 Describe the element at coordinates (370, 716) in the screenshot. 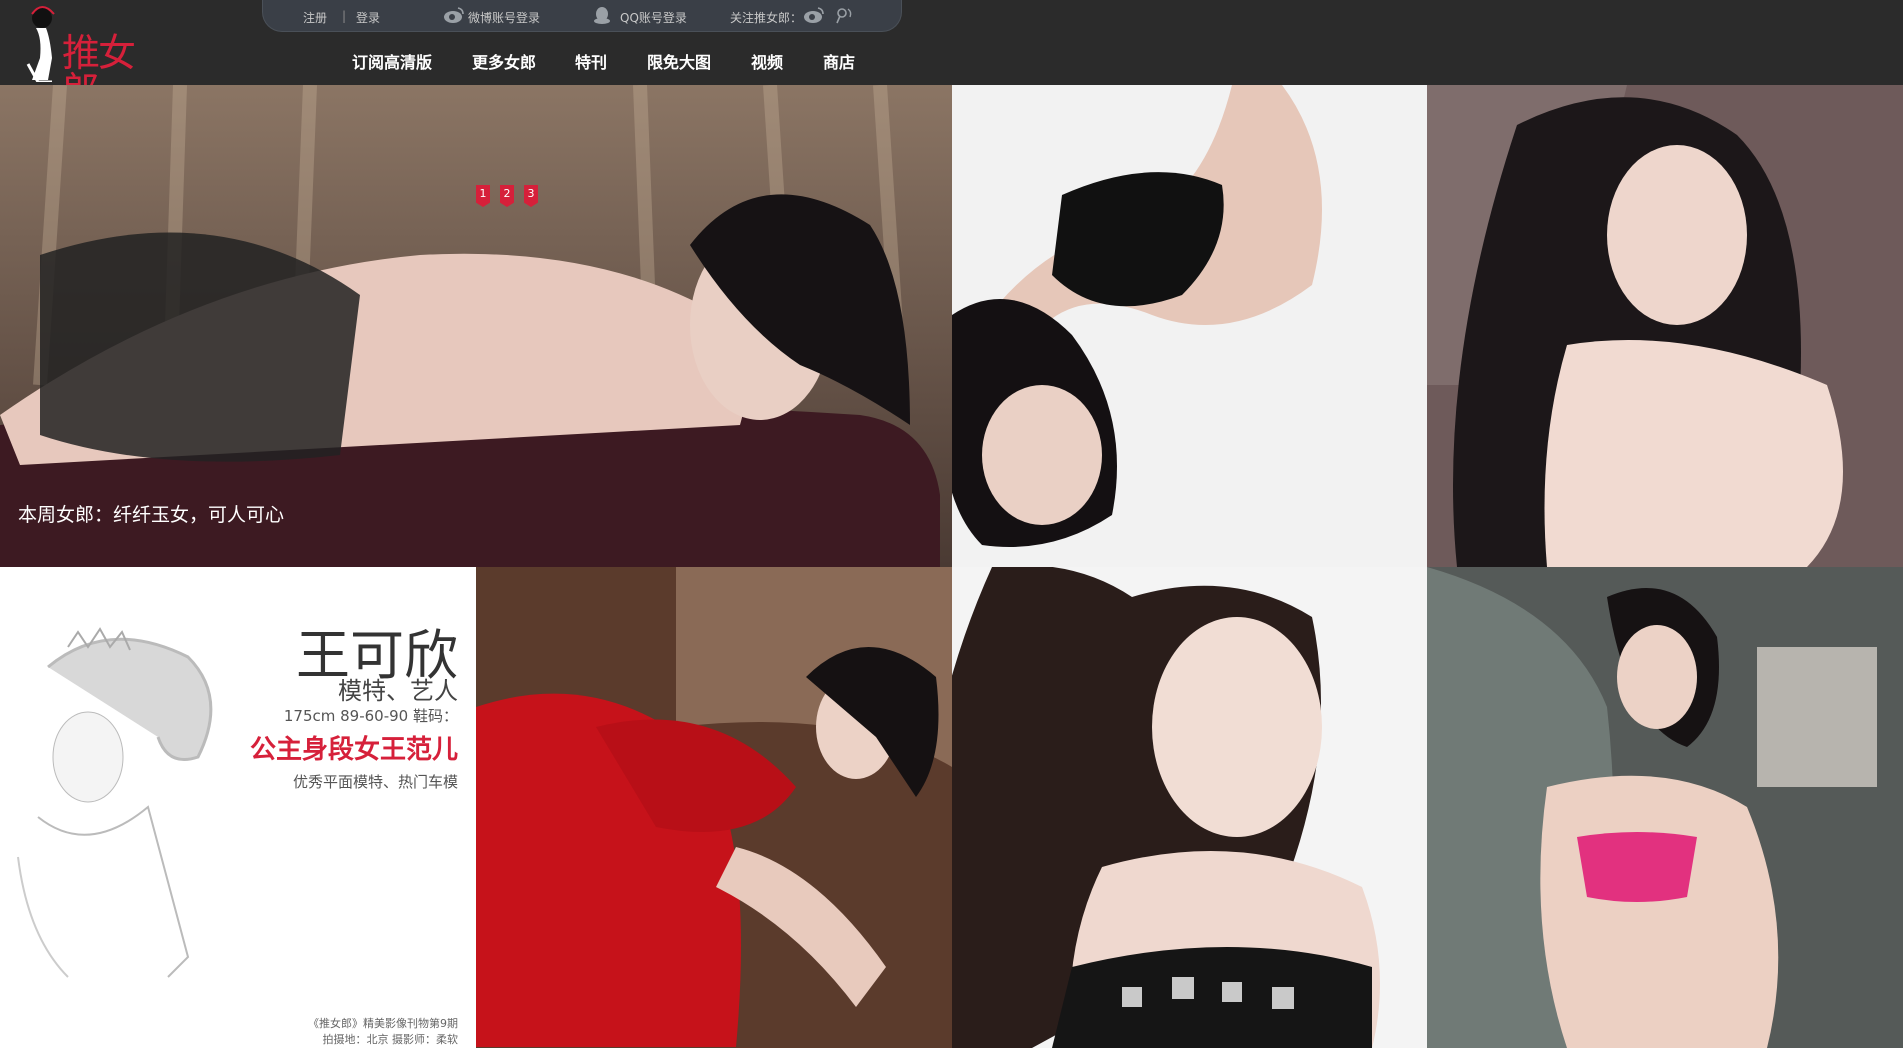

I see `model-stats: 175cm 89-60-90 鞋码：` at that location.